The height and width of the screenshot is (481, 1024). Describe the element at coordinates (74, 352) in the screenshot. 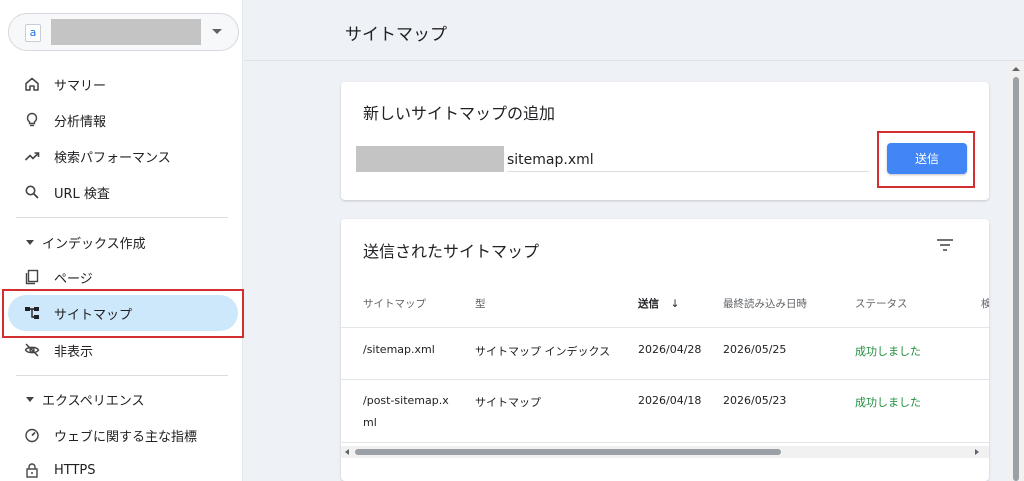

I see `sidebar-item-label: 非表示` at that location.